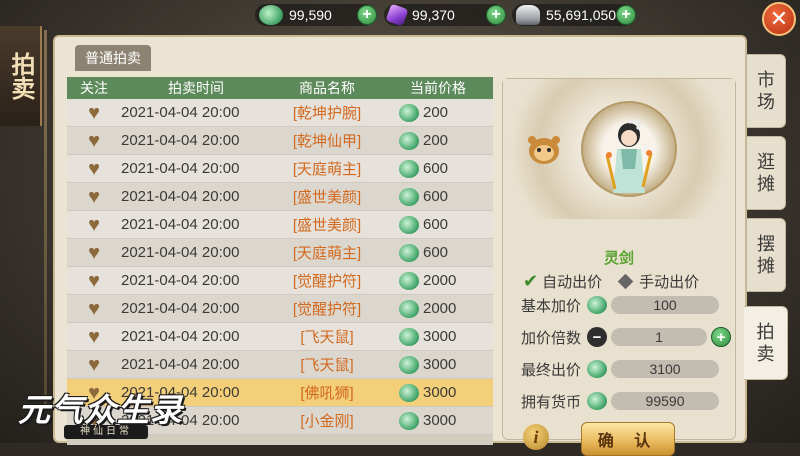 This screenshot has width=800, height=456. Describe the element at coordinates (327, 421) in the screenshot. I see `row-item: [小金刚]` at that location.